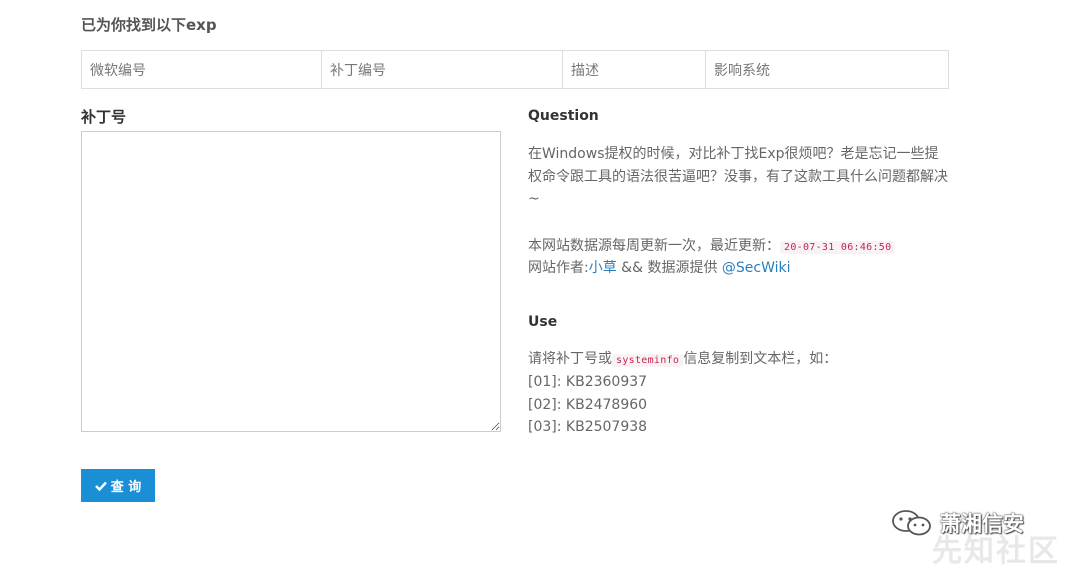  I want to click on systeminfo-code: systeminfo, so click(648, 360).